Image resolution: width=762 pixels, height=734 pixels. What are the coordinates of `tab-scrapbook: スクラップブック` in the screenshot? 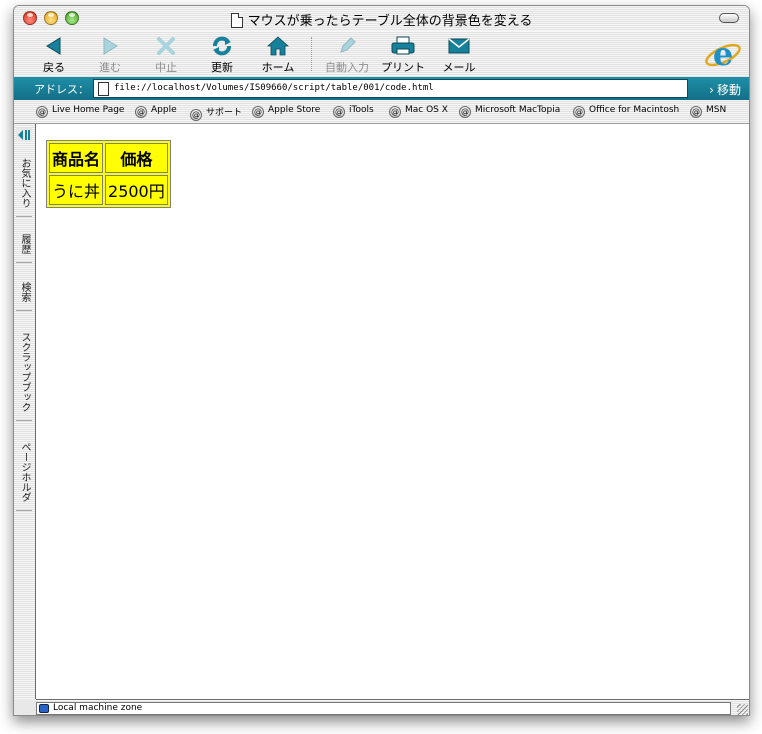 It's located at (24, 376).